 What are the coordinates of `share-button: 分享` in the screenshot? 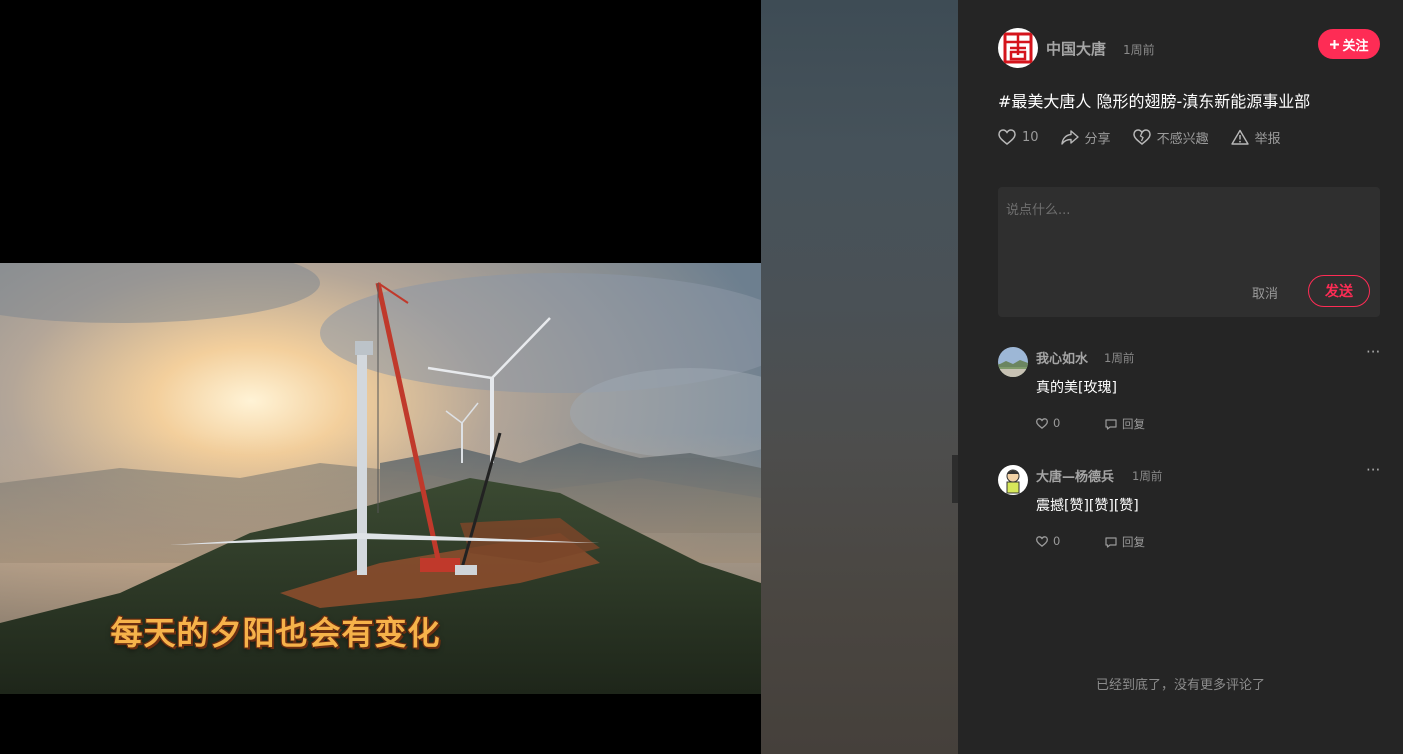 It's located at (1085, 137).